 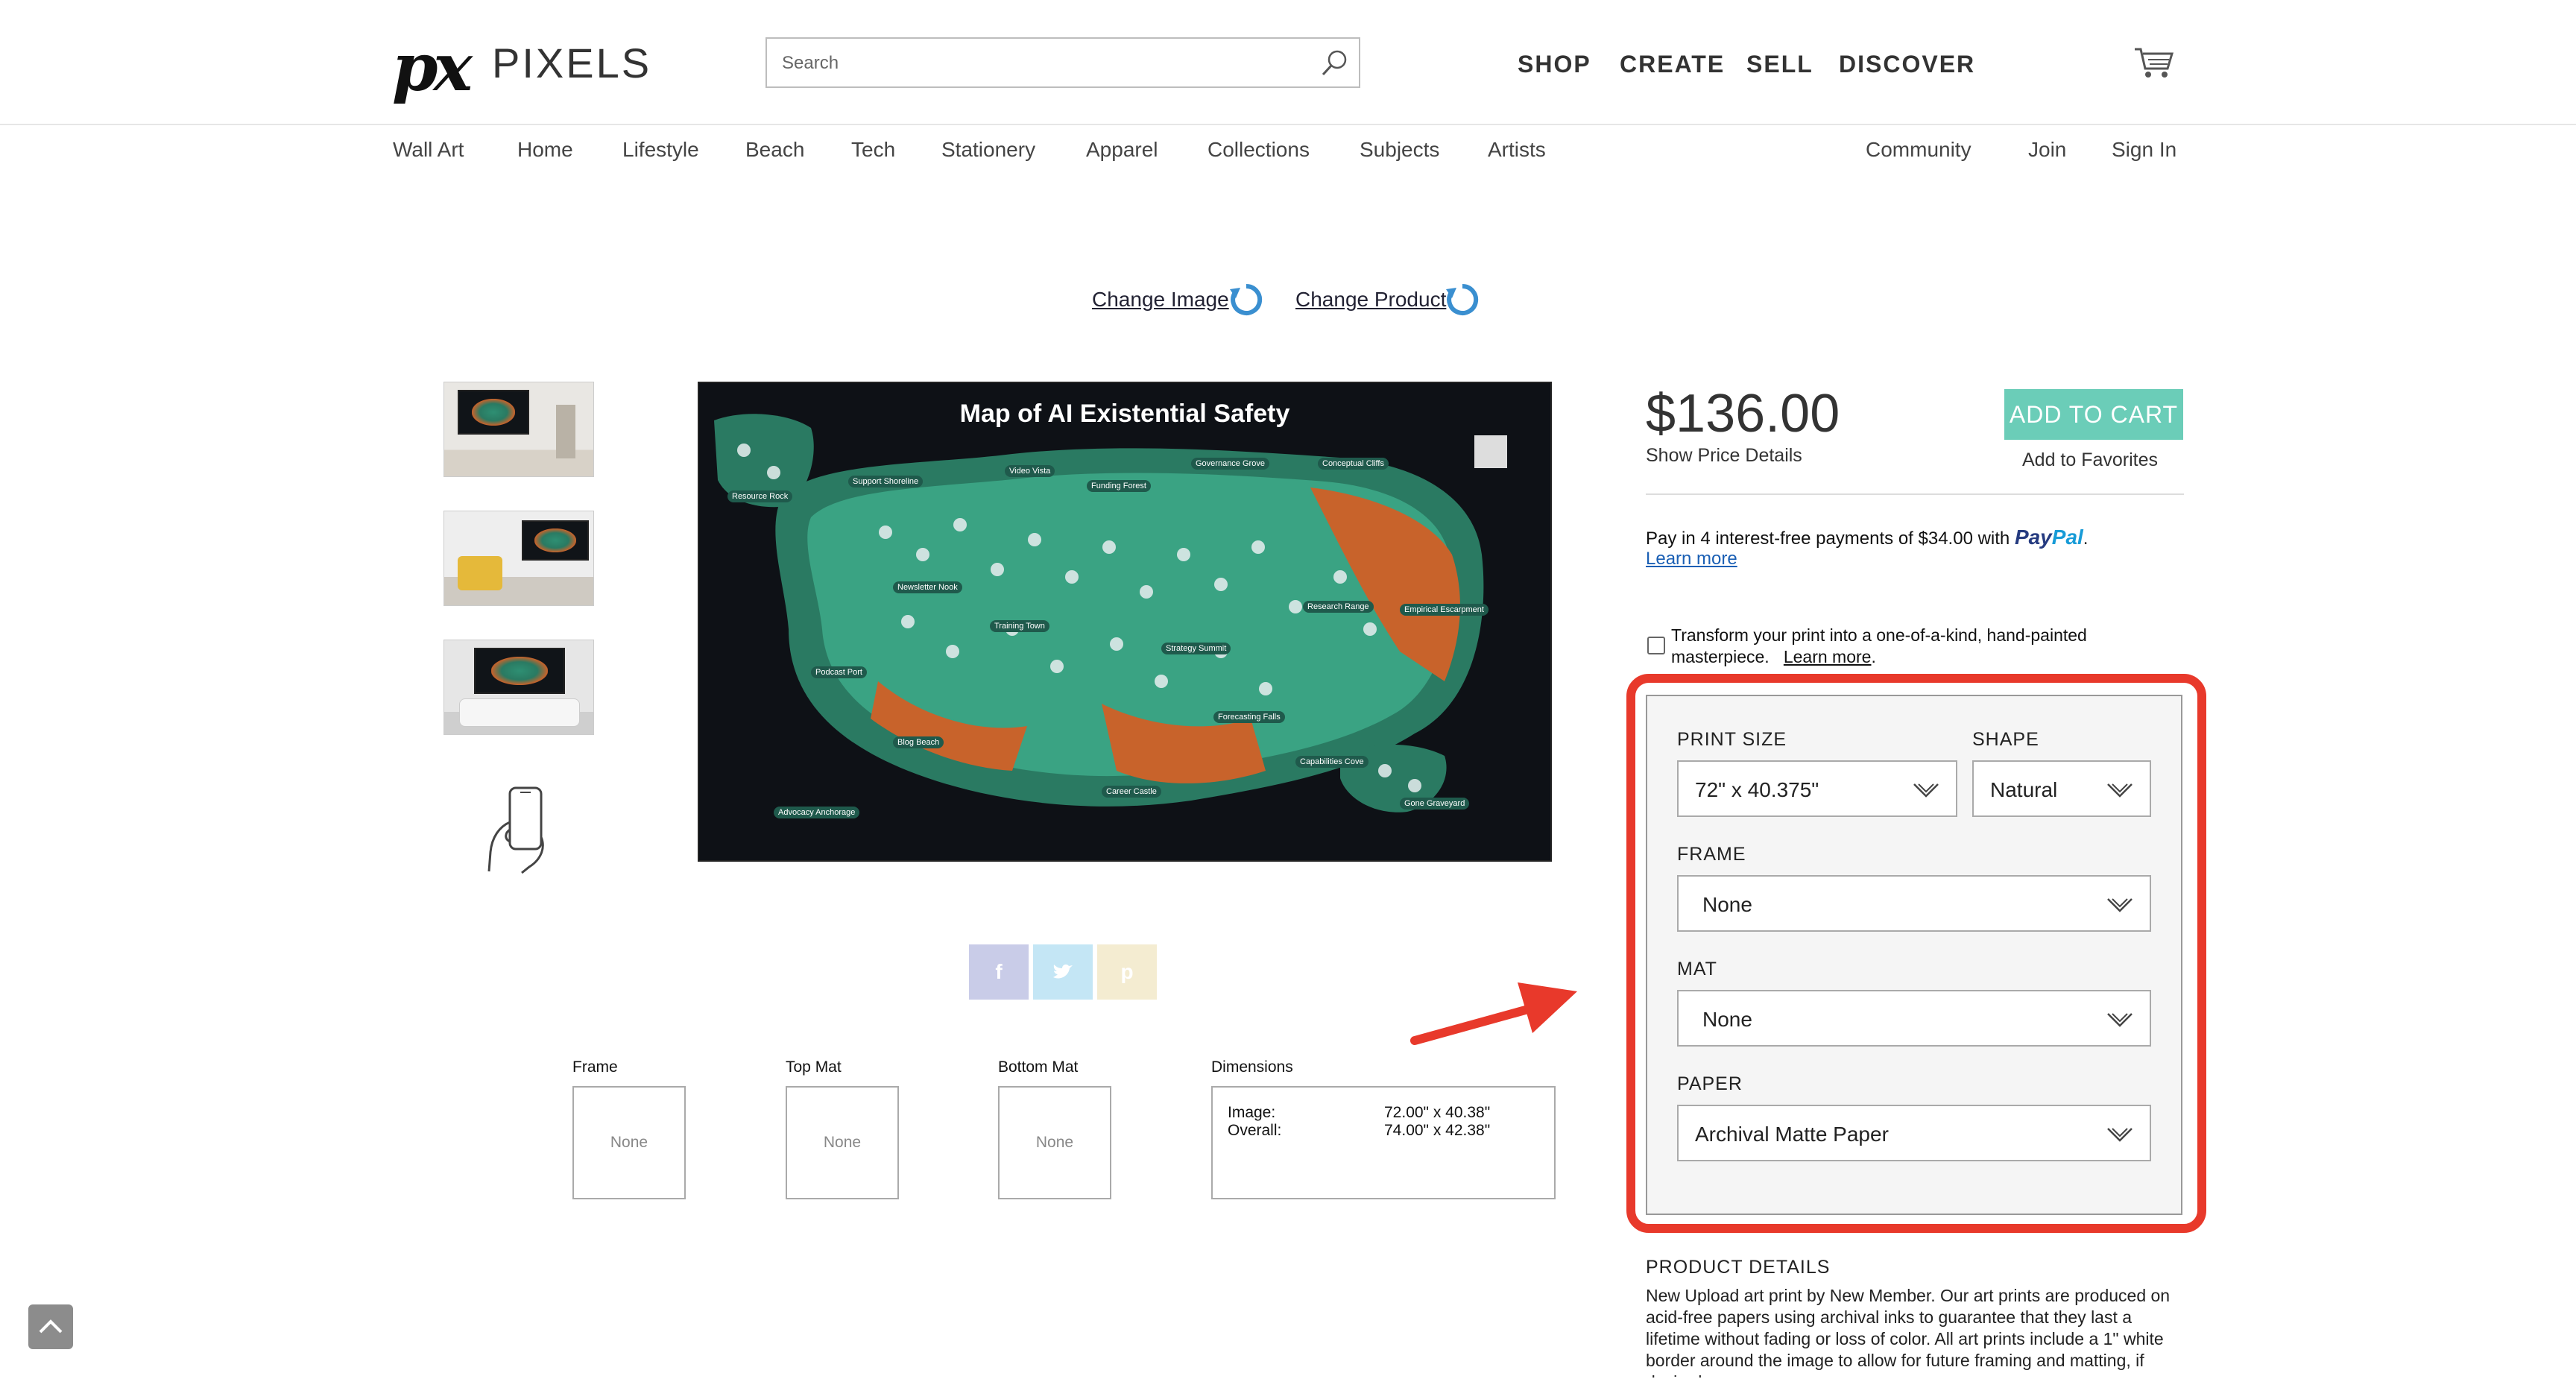 I want to click on search-input, so click(x=1042, y=64).